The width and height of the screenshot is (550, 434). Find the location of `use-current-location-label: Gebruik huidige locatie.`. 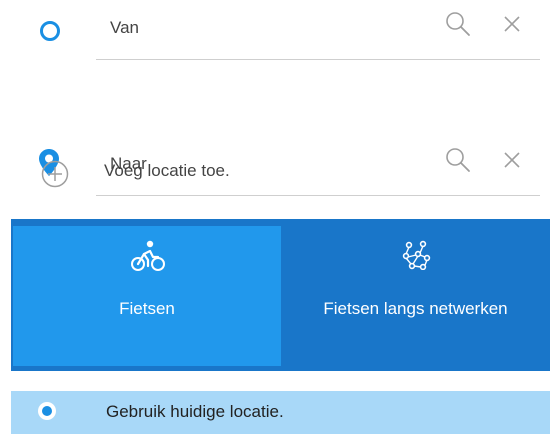

use-current-location-label: Gebruik huidige locatie. is located at coordinates (195, 412).